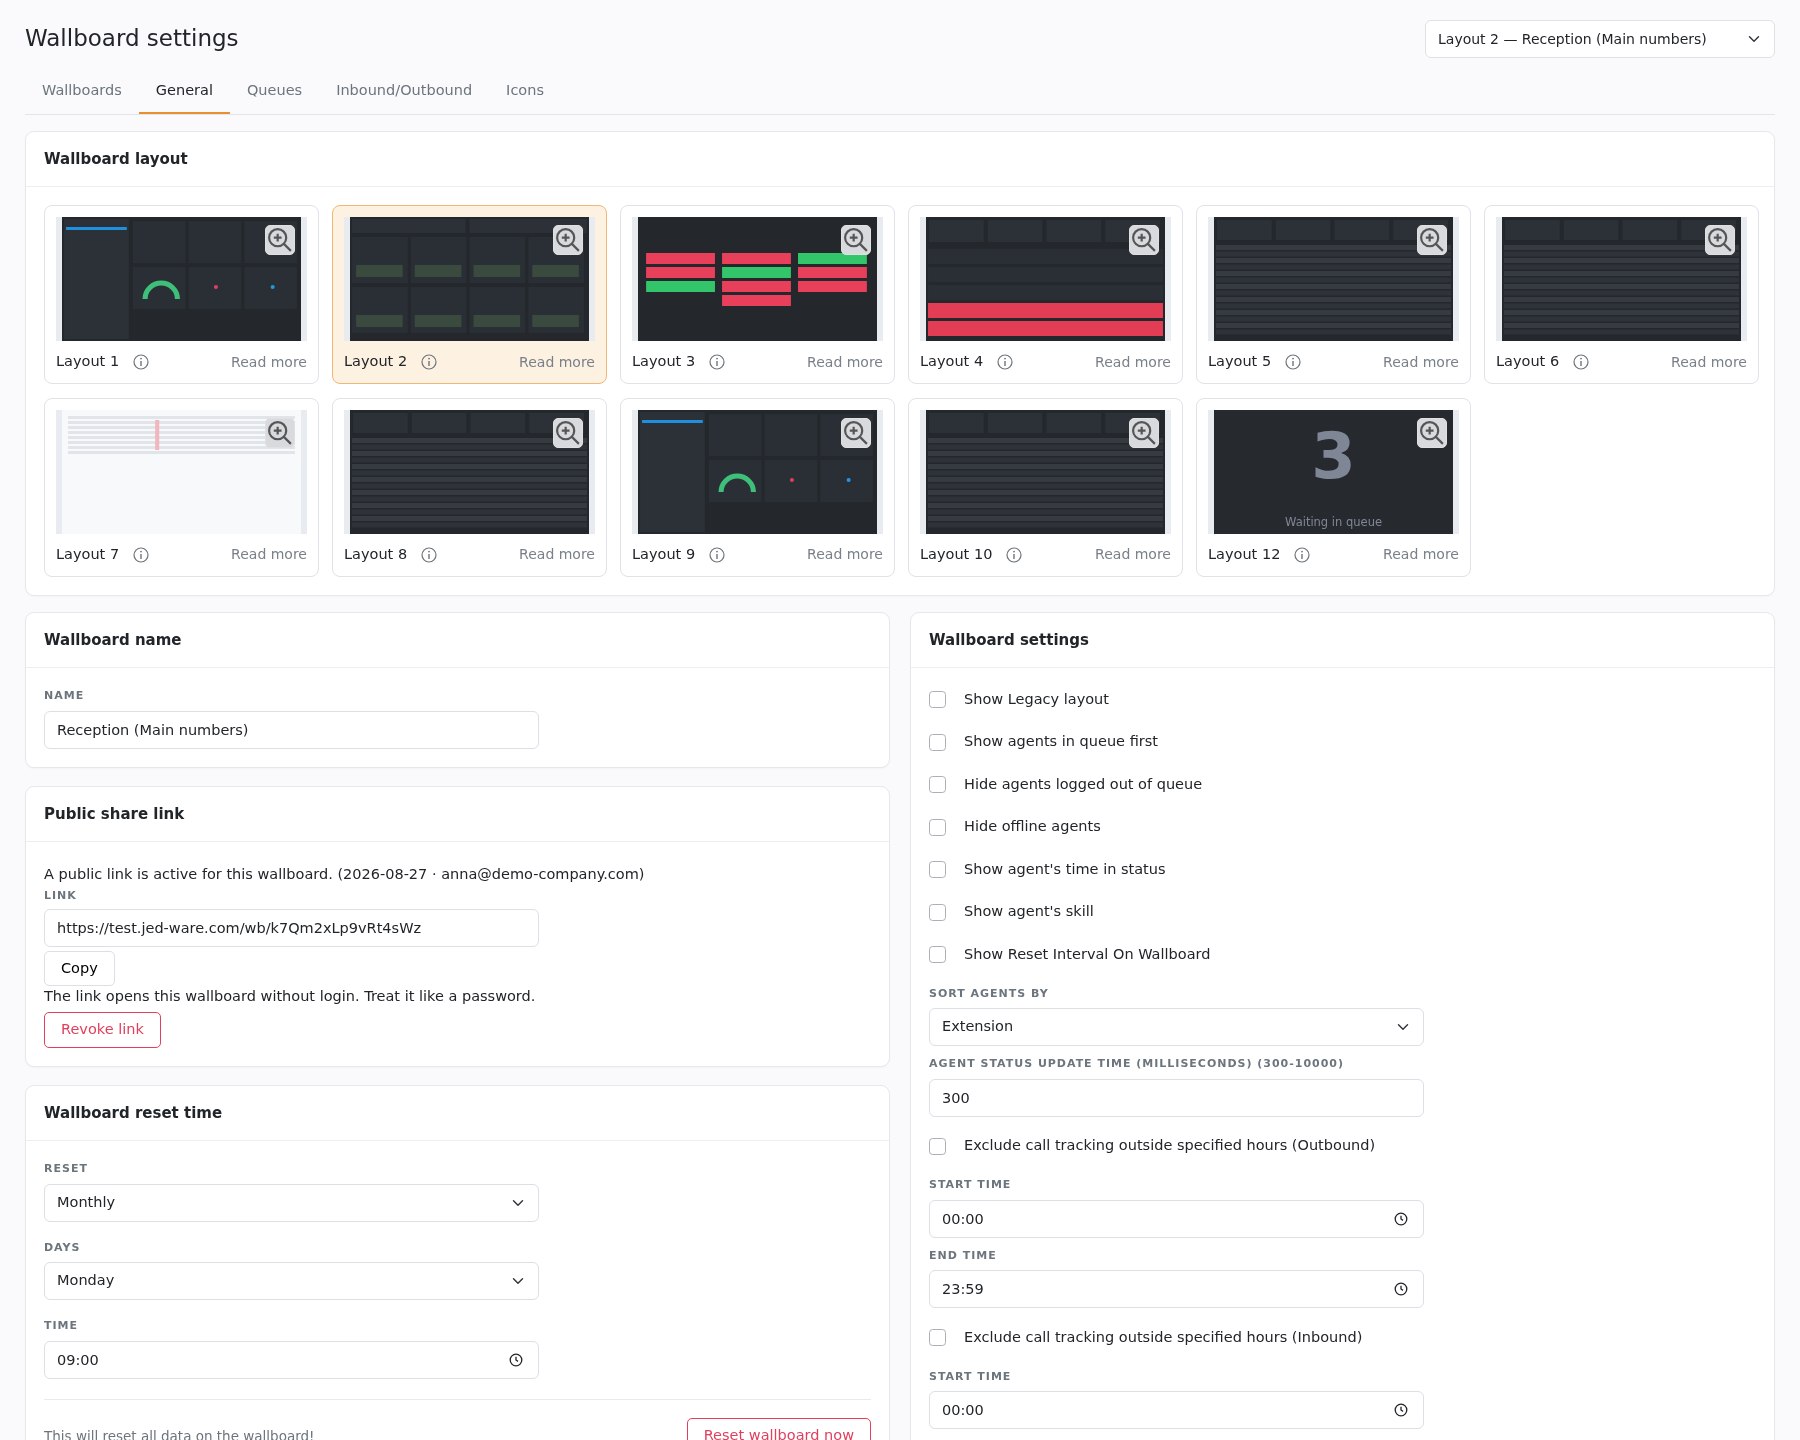 This screenshot has height=1440, width=1800. I want to click on layout-option: Layout 8 Read more, so click(469, 487).